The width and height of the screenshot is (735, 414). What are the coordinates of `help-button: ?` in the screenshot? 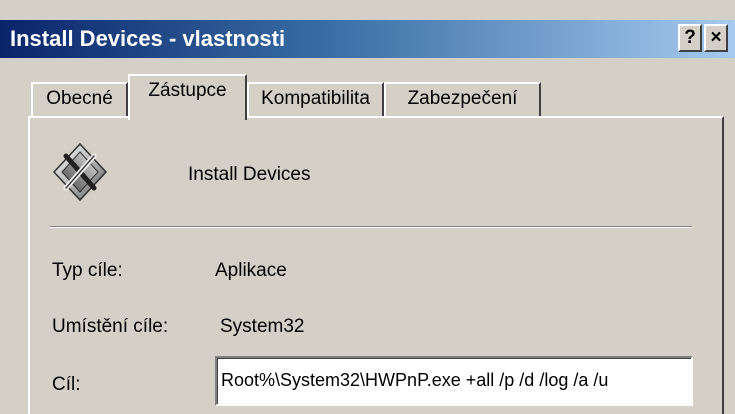 It's located at (690, 38).